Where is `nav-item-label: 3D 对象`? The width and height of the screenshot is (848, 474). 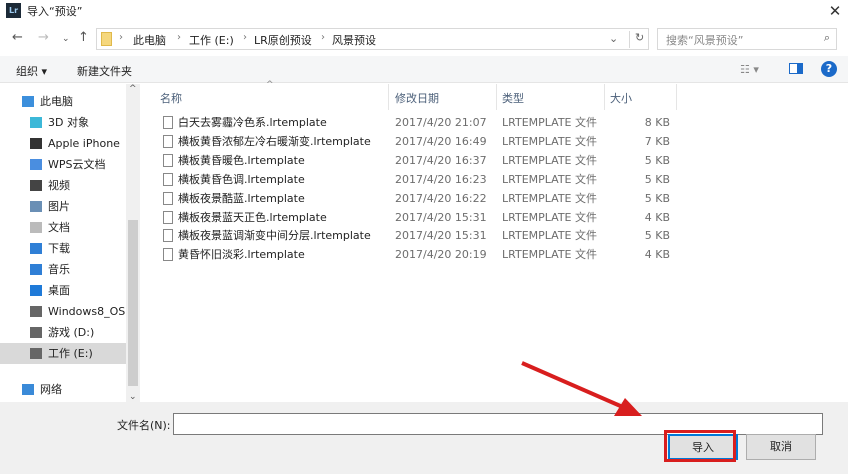
nav-item-label: 3D 对象 is located at coordinates (68, 122).